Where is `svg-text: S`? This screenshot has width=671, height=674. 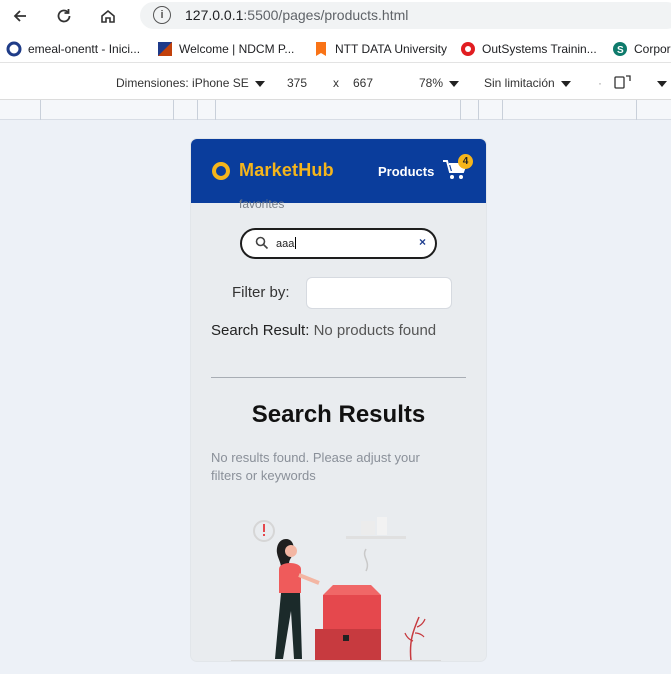
svg-text: S is located at coordinates (620, 50).